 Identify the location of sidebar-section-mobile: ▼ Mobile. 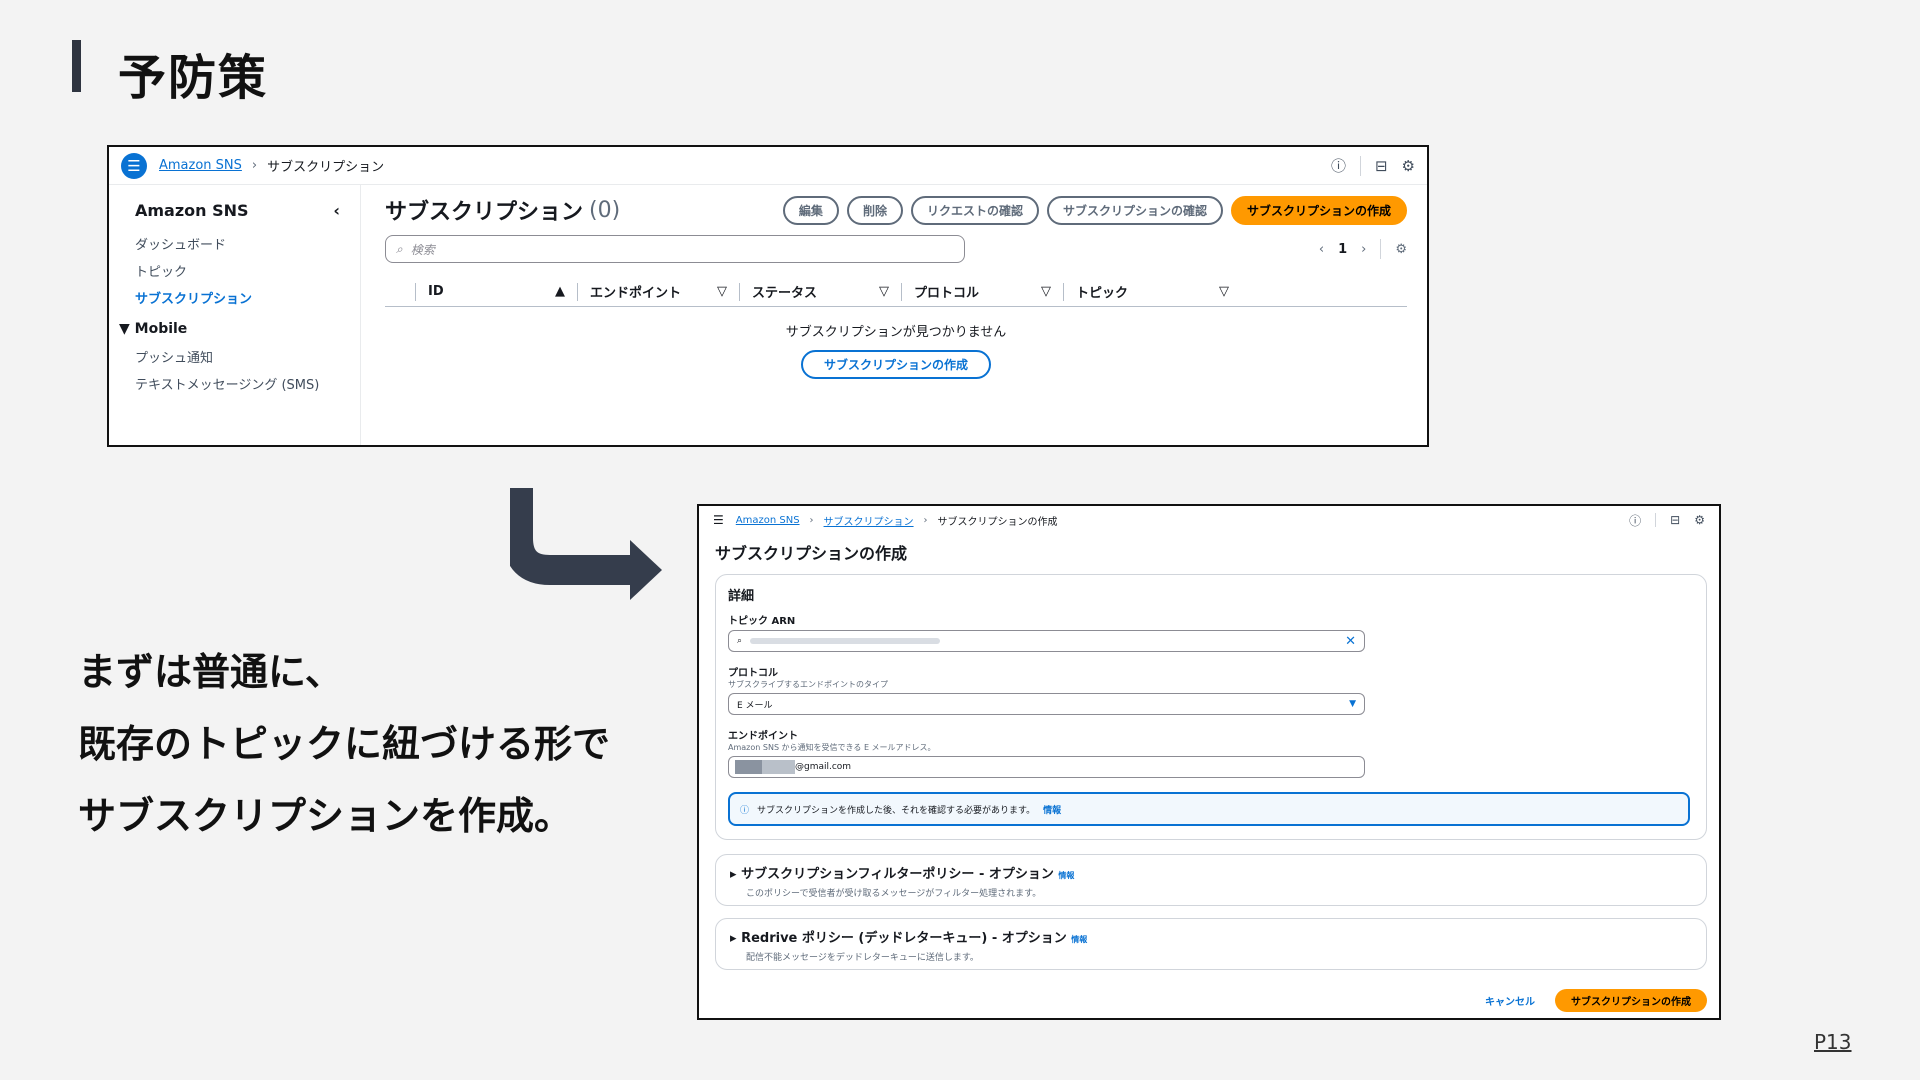
(239, 329).